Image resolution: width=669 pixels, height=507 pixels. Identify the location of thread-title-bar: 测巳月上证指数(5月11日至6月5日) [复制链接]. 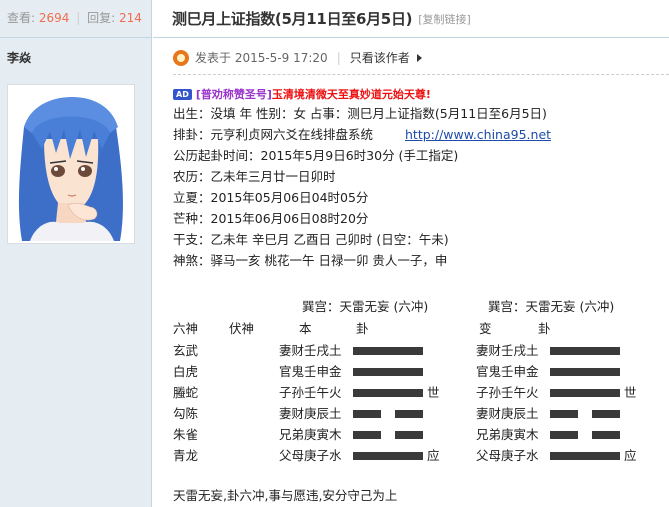
(411, 19).